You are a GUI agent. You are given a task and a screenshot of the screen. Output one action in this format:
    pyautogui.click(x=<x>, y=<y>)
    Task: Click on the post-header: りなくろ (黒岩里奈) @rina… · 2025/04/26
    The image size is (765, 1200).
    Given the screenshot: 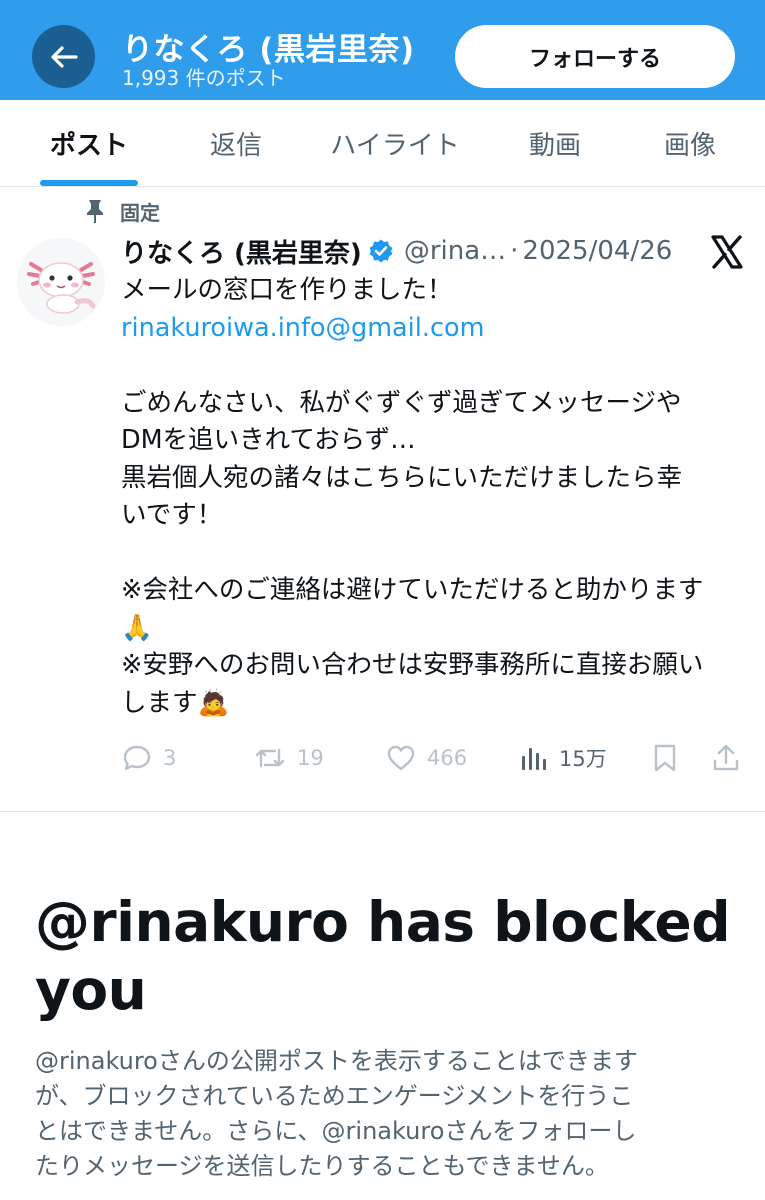 What is the action you would take?
    pyautogui.click(x=396, y=251)
    